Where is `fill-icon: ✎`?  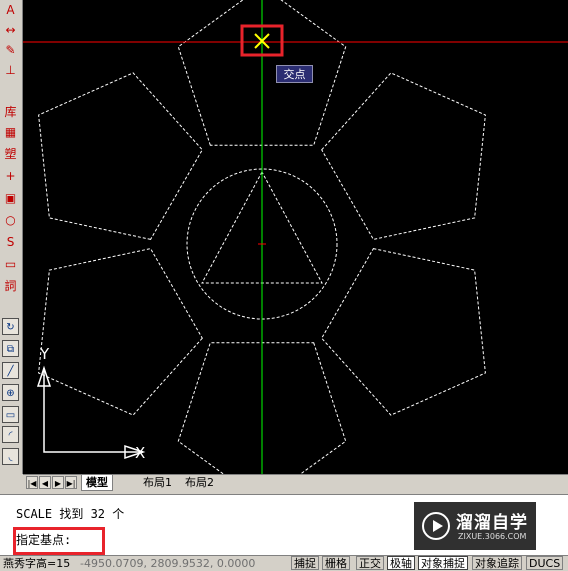 fill-icon: ✎ is located at coordinates (10, 50).